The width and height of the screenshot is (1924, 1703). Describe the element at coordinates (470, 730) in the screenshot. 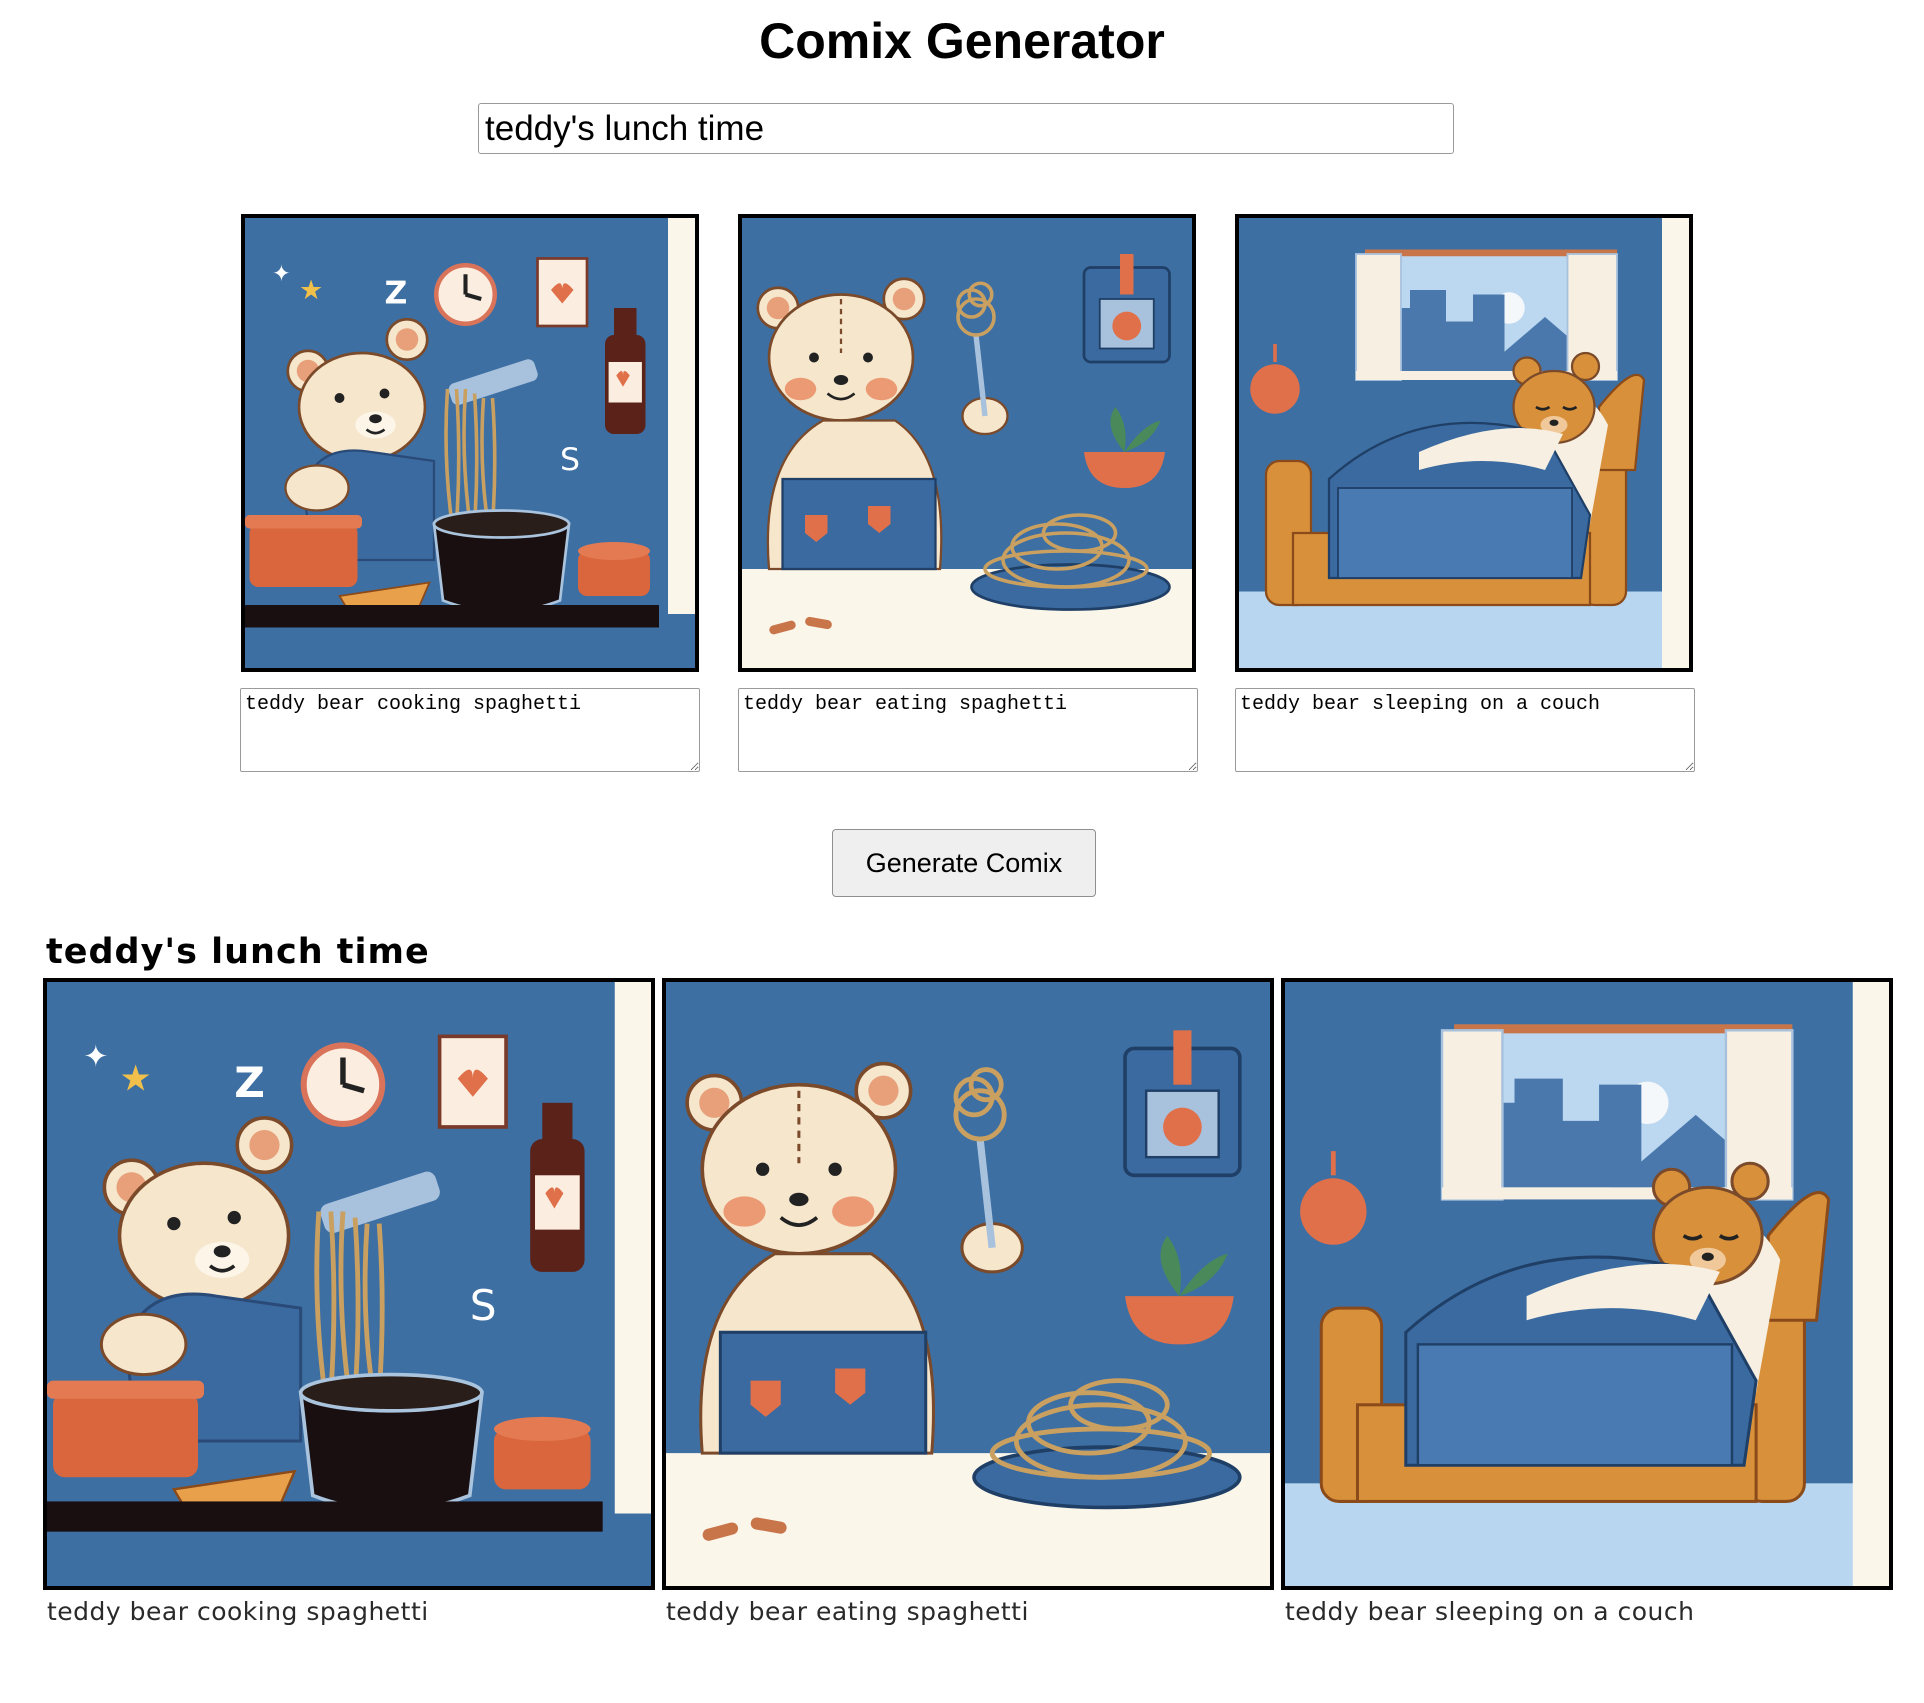

I see `panel-1-description: teddy bear cooking spaghetti` at that location.